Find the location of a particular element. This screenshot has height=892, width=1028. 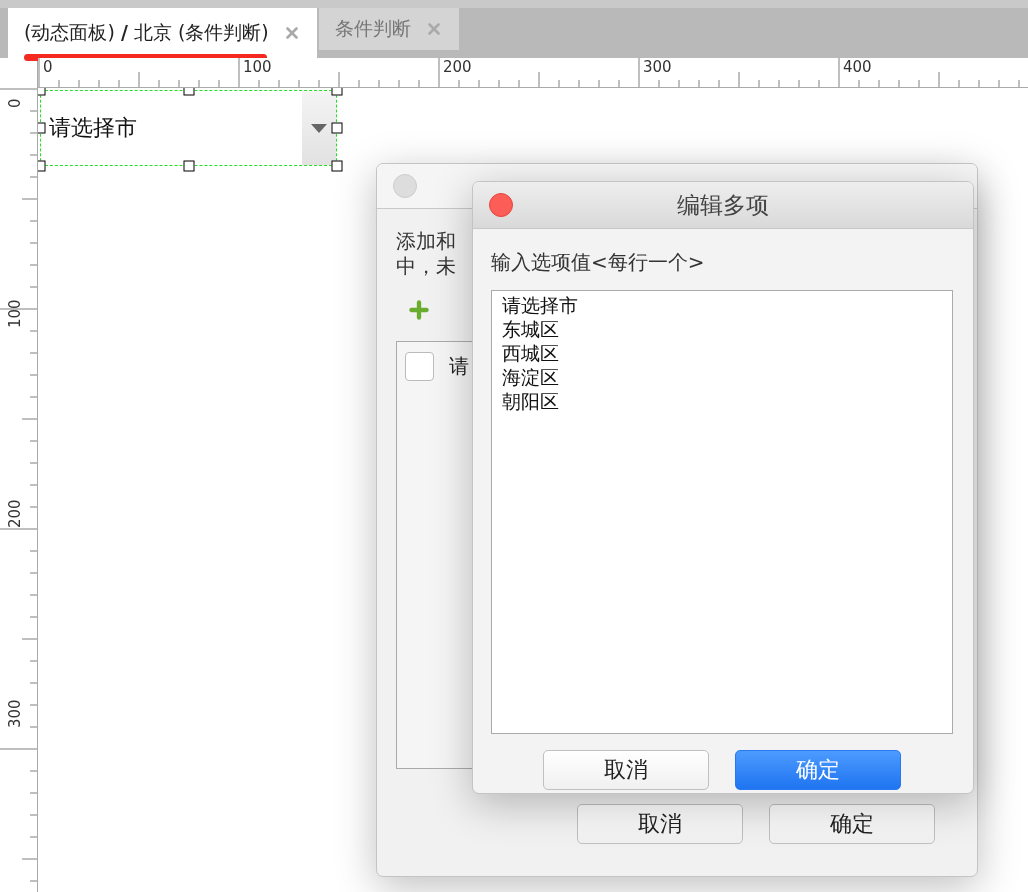

document-tab: (动态面板) / 北京 (条件判断) is located at coordinates (162, 33).